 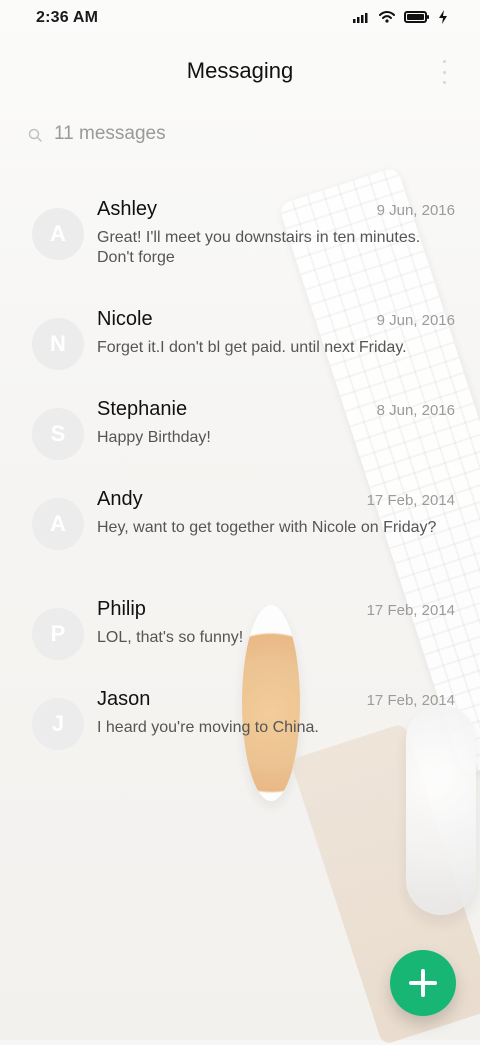 I want to click on status-bar: 2:36 AM, so click(x=240, y=19).